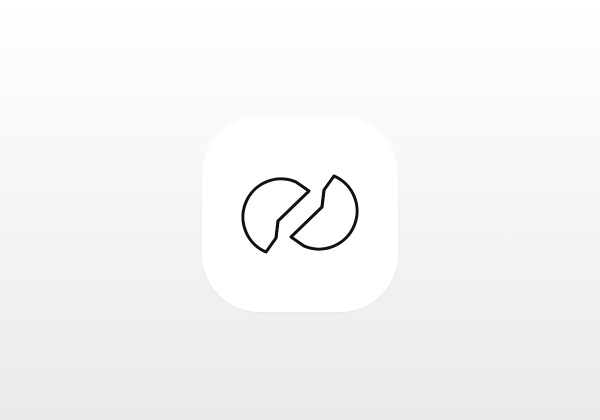 Image resolution: width=600 pixels, height=420 pixels. Describe the element at coordinates (323, 198) in the screenshot. I see `logo-right-fold` at that location.